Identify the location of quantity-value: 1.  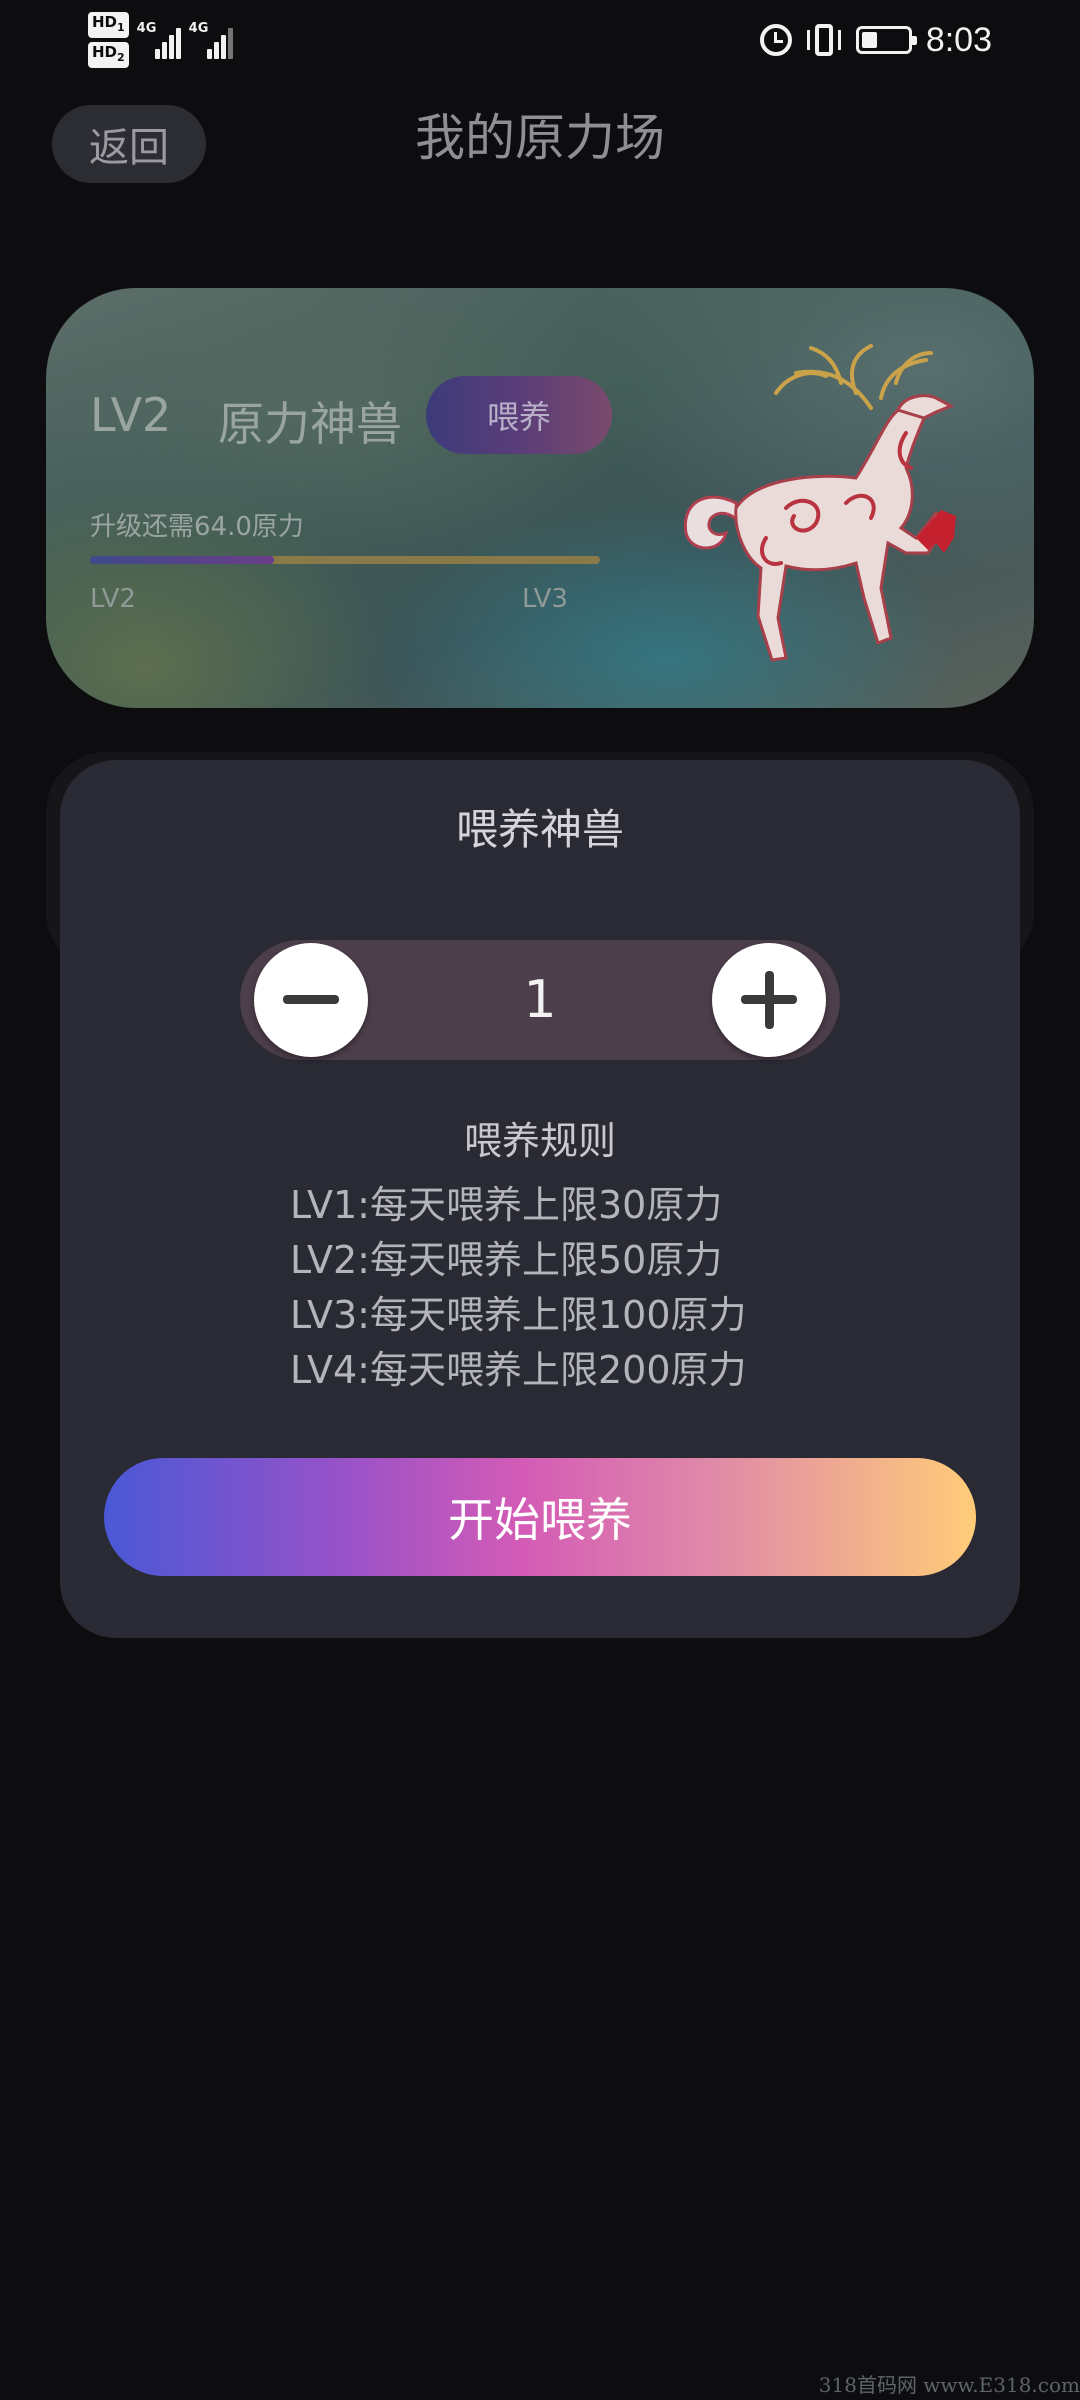
(540, 1000).